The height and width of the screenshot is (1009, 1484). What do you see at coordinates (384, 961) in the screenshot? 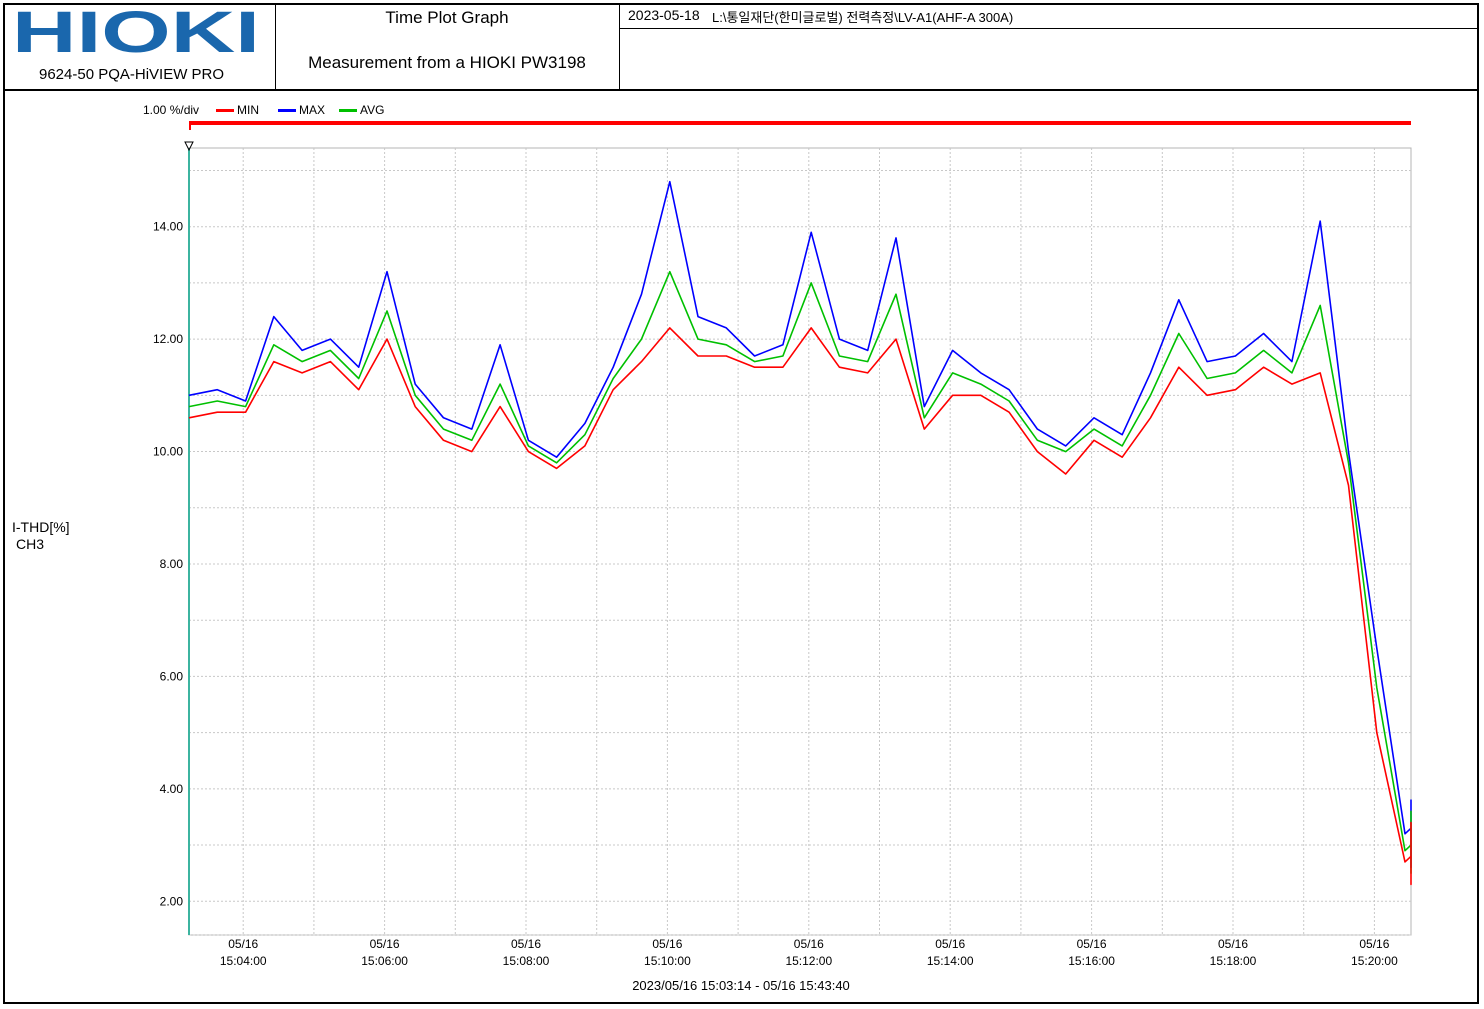
I see `x-tick-time-label: 15:06:00` at bounding box center [384, 961].